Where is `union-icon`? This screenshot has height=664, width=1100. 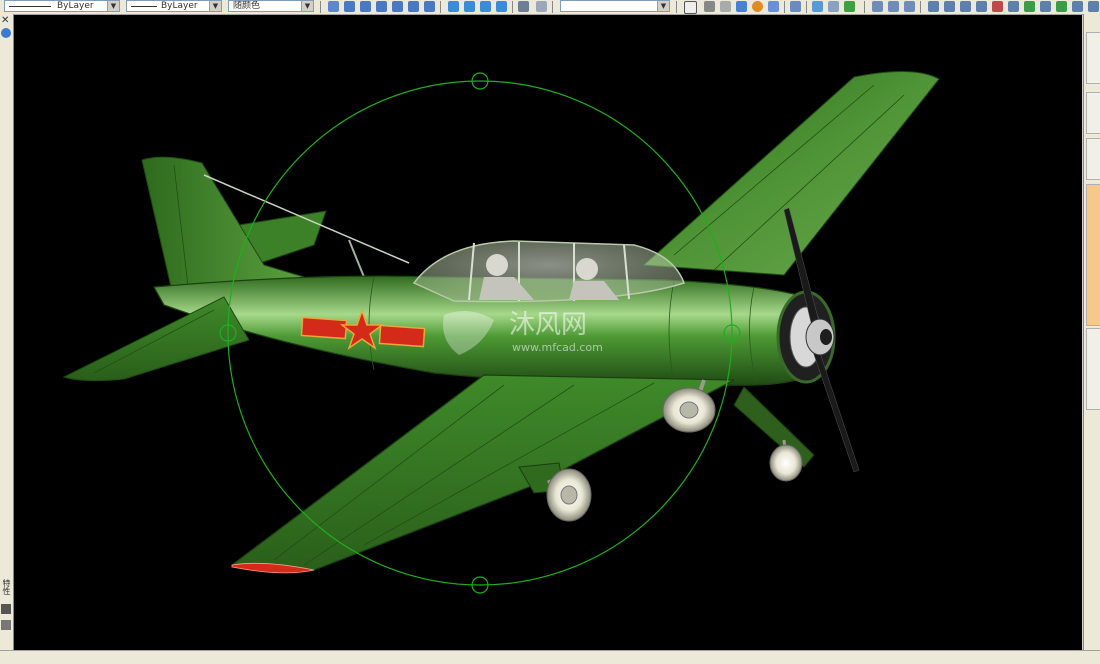
union-icon is located at coordinates (877, 6).